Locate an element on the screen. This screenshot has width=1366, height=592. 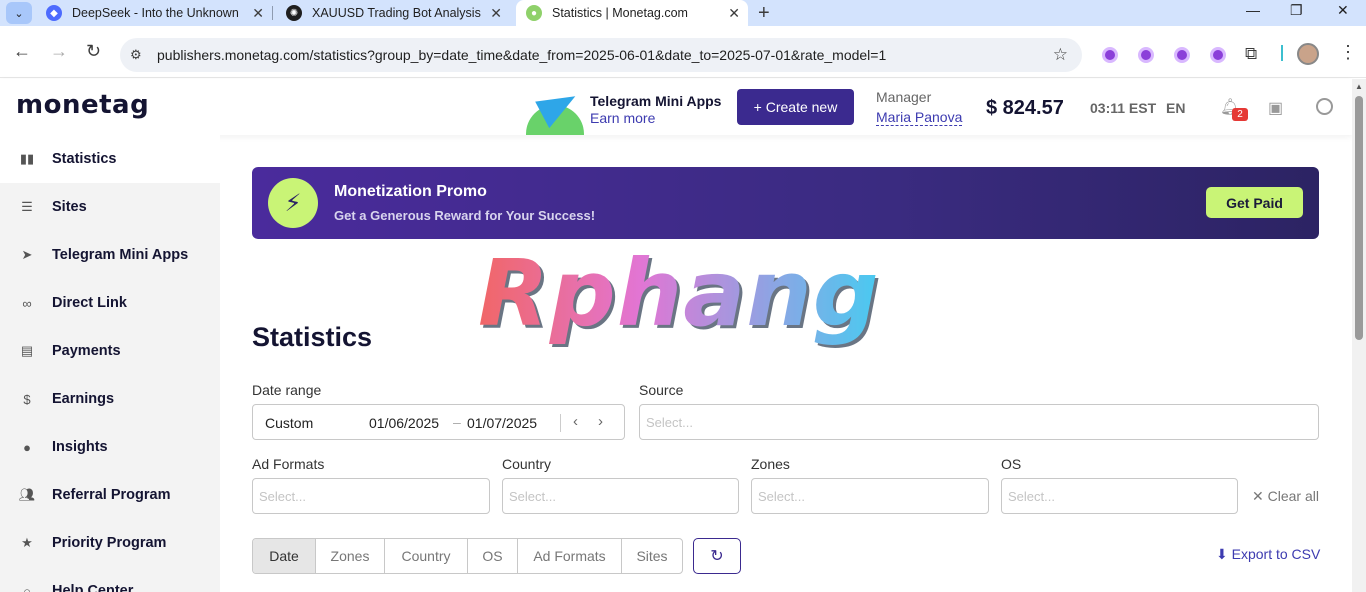
zones-input is located at coordinates (870, 496).